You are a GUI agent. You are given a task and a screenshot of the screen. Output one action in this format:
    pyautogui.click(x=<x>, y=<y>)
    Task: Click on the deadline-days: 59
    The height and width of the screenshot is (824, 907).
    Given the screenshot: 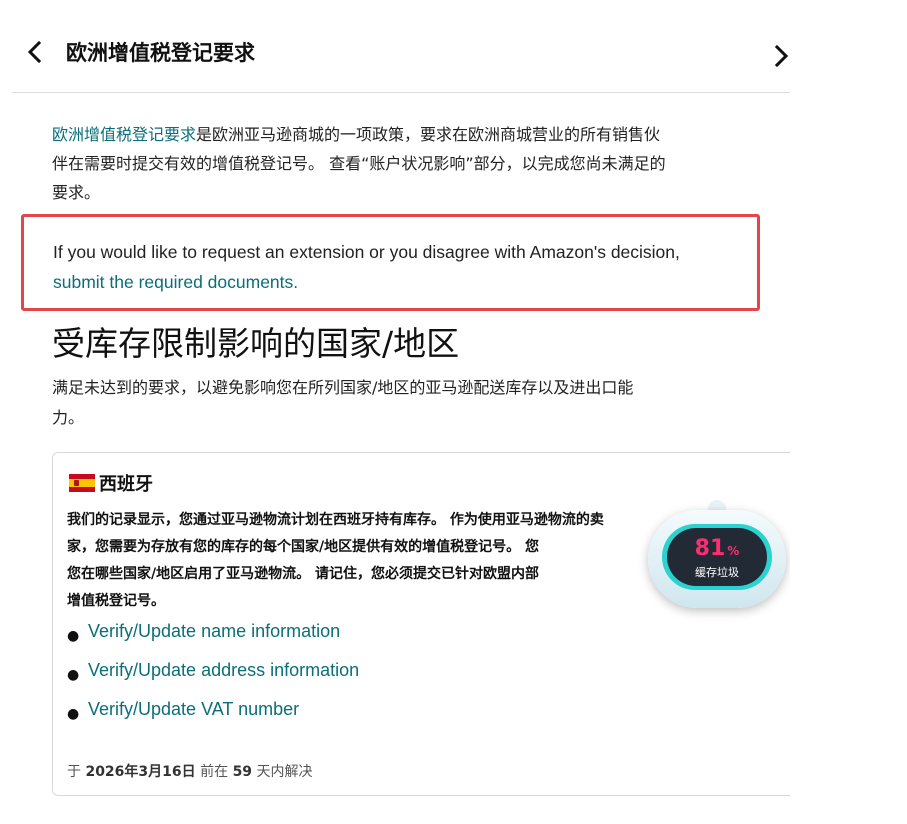 What is the action you would take?
    pyautogui.click(x=242, y=772)
    